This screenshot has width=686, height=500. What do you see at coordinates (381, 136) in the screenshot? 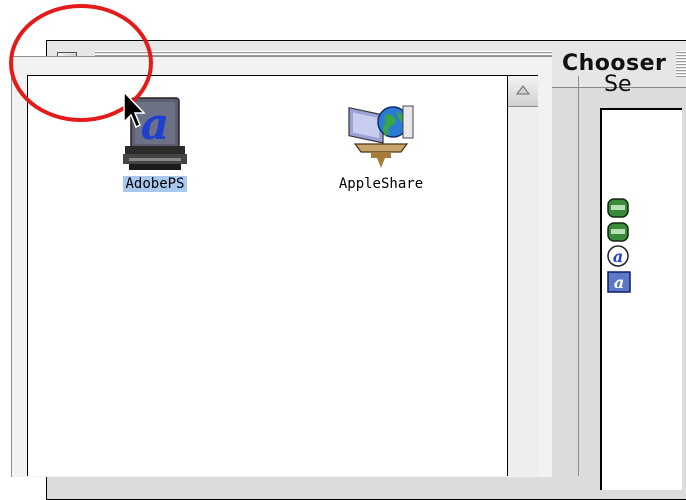
I see `appleshare-icon` at bounding box center [381, 136].